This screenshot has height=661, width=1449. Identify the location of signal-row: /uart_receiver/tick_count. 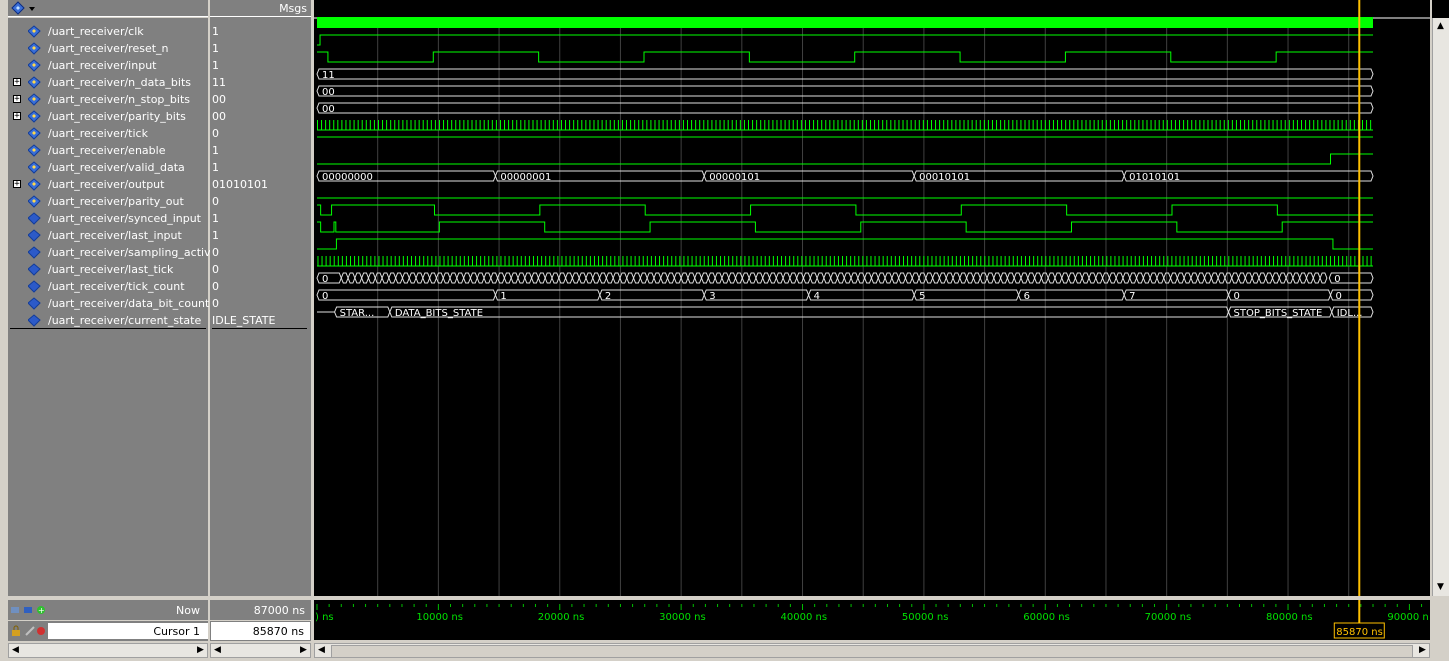
(108, 286).